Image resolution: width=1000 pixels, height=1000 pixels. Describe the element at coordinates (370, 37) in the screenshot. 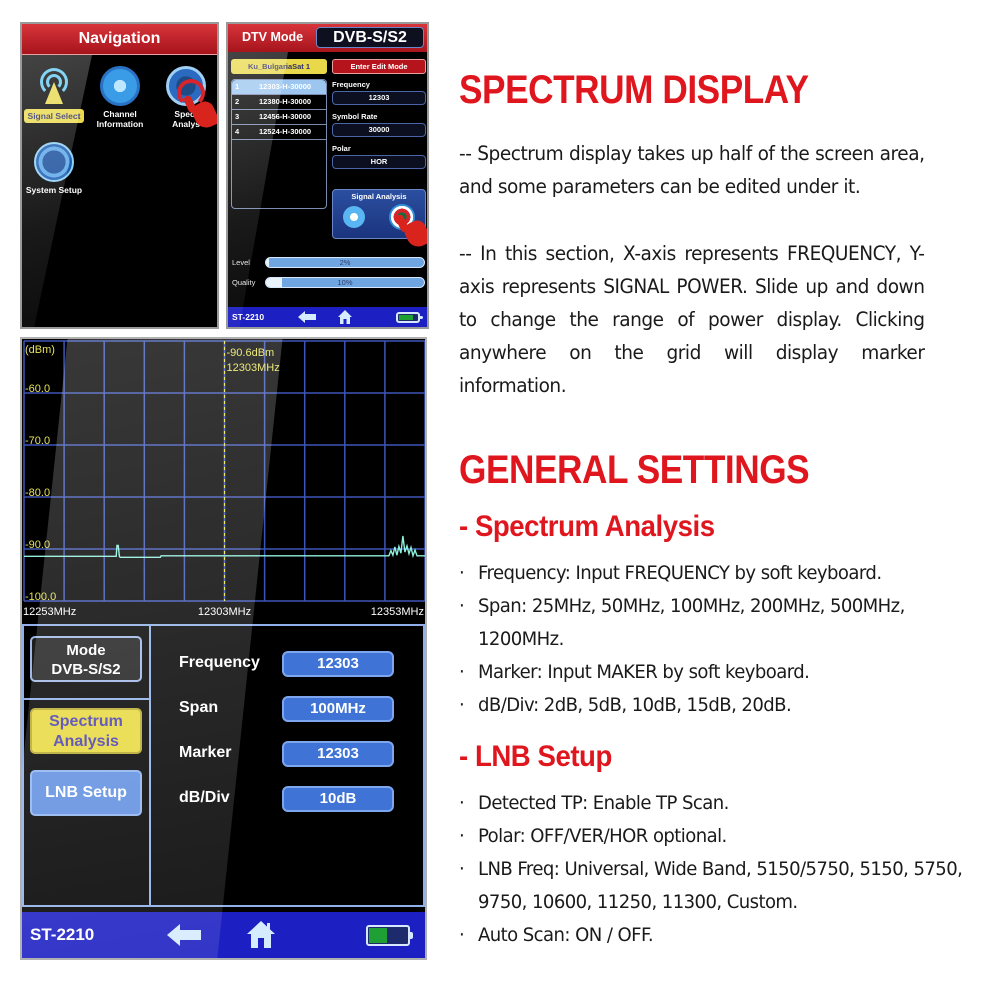

I see `dtv-mode-value: DVB-S/S2` at that location.